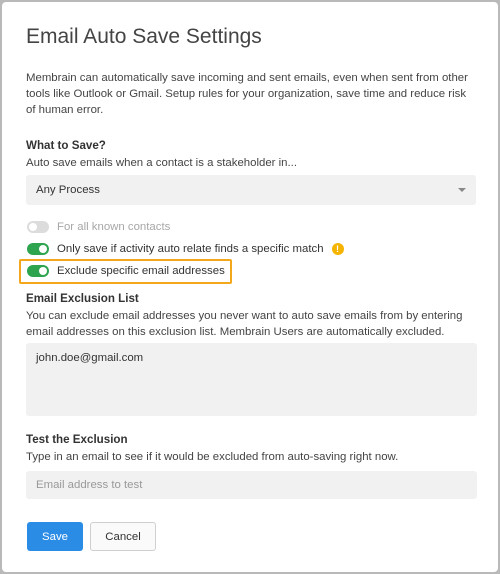 This screenshot has height=574, width=500. What do you see at coordinates (38, 249) in the screenshot?
I see `toggle-auto-relate-match` at bounding box center [38, 249].